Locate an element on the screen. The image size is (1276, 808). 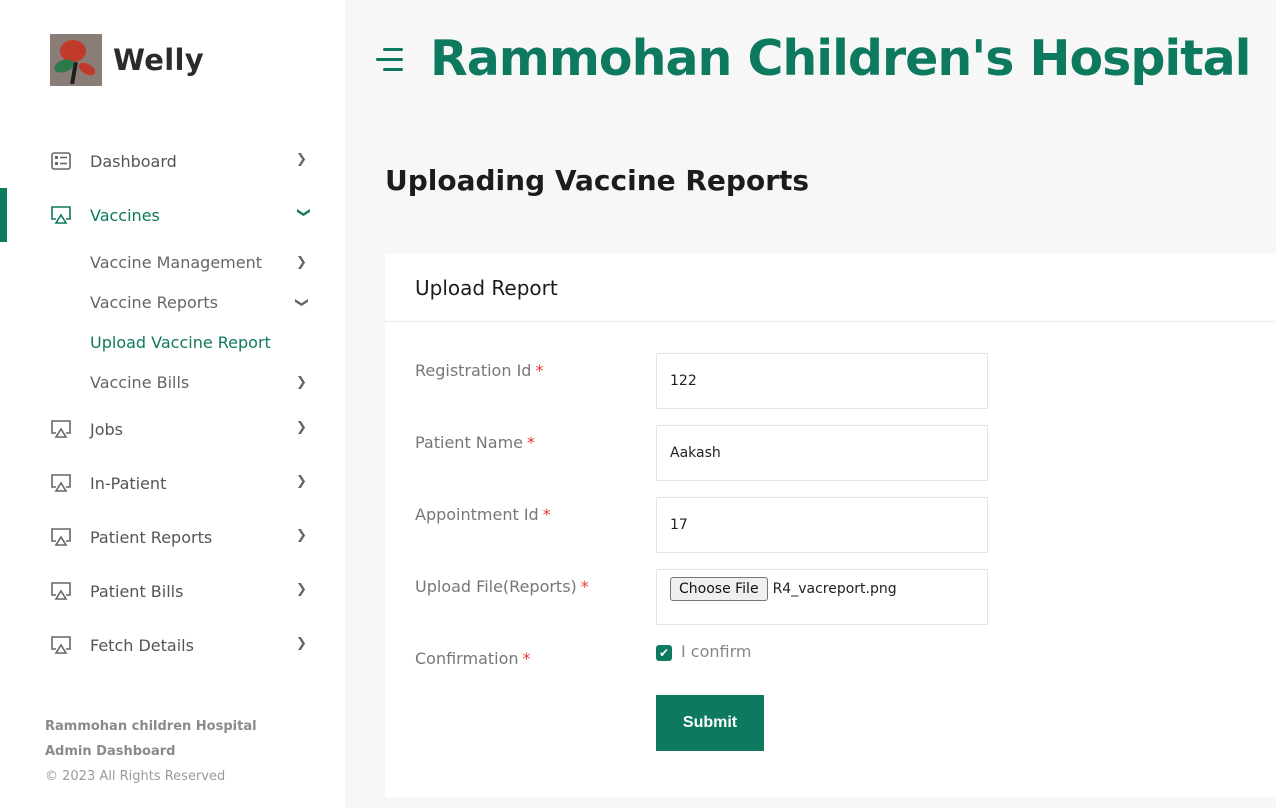
confirm-checkbox: ✔ is located at coordinates (664, 653).